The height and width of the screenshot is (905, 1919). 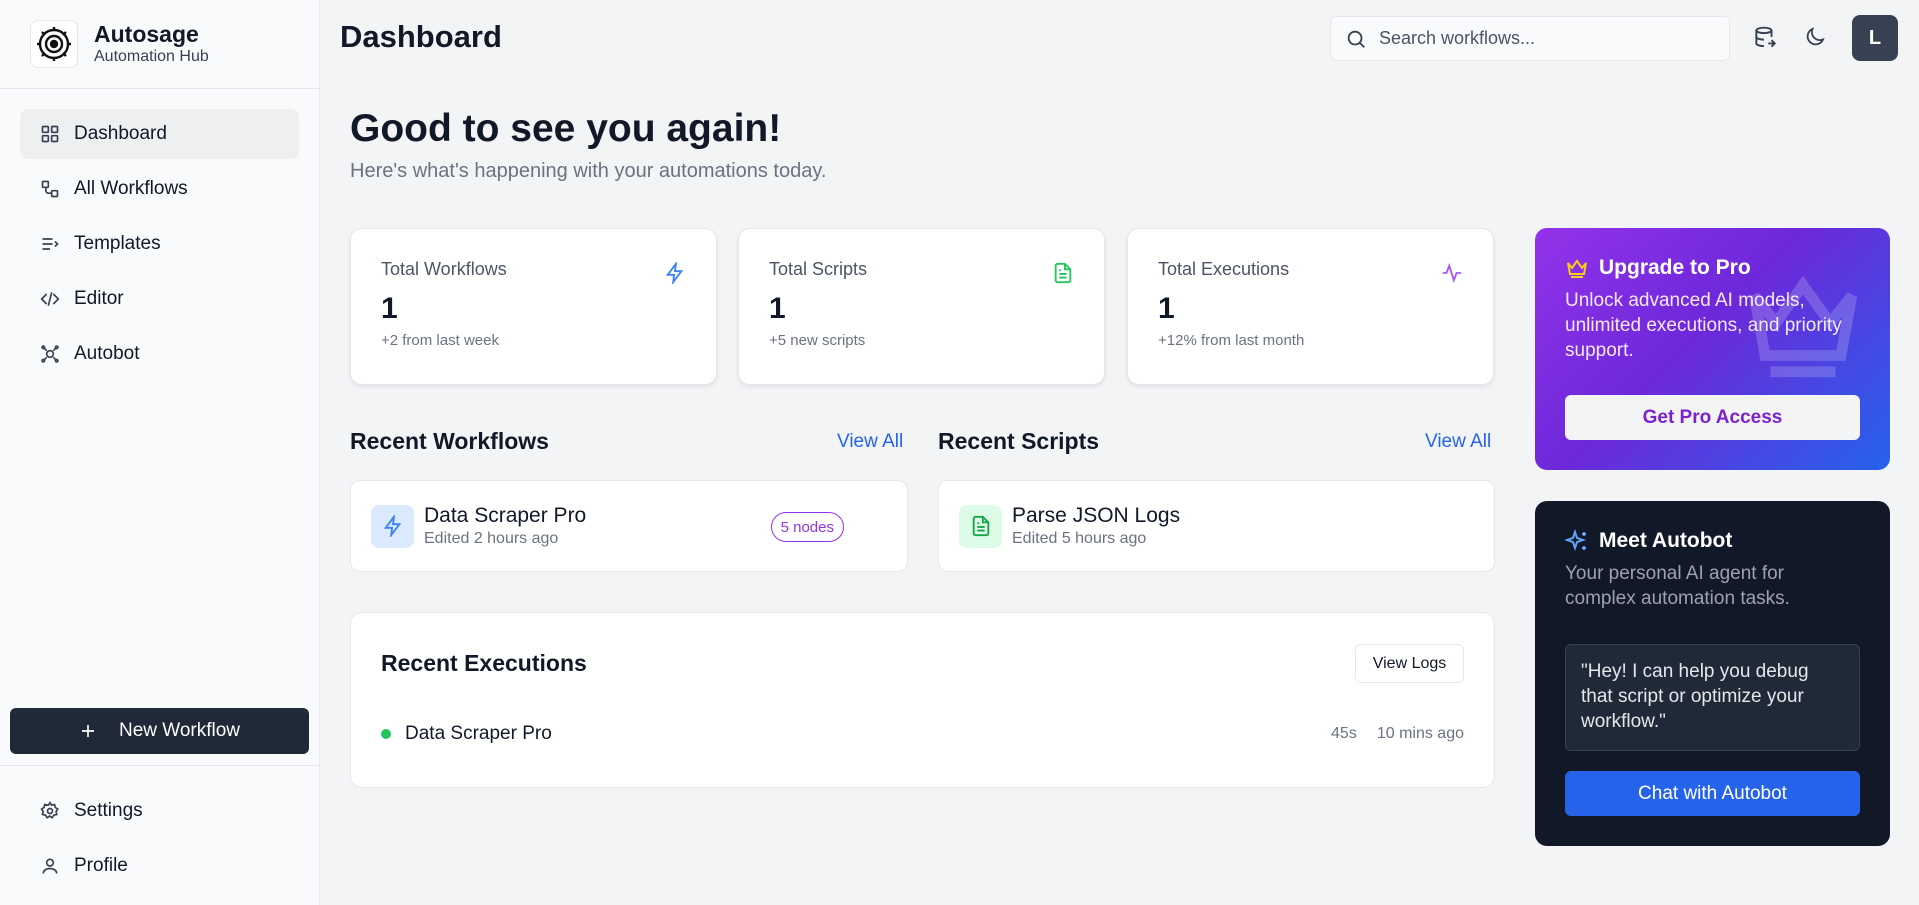 I want to click on sidebar-item-label: Profile, so click(x=101, y=865).